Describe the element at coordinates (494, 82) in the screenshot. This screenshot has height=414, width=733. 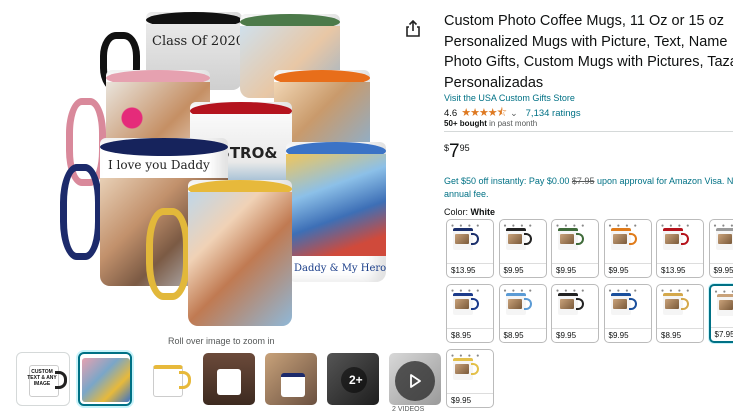
I see `product-title-line: Personalizadas` at that location.